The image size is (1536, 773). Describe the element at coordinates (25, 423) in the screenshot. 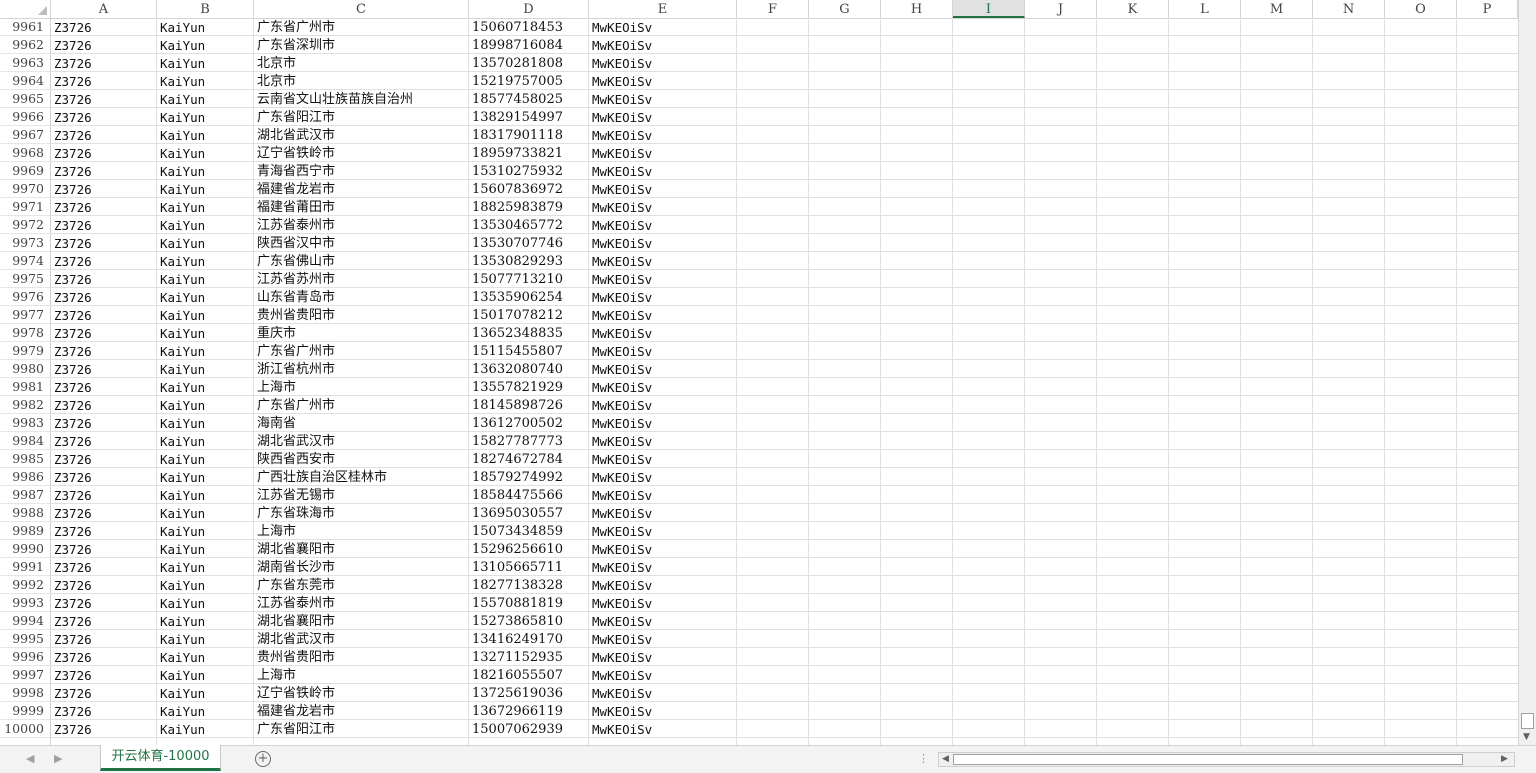

I see `row-header: 9983` at that location.